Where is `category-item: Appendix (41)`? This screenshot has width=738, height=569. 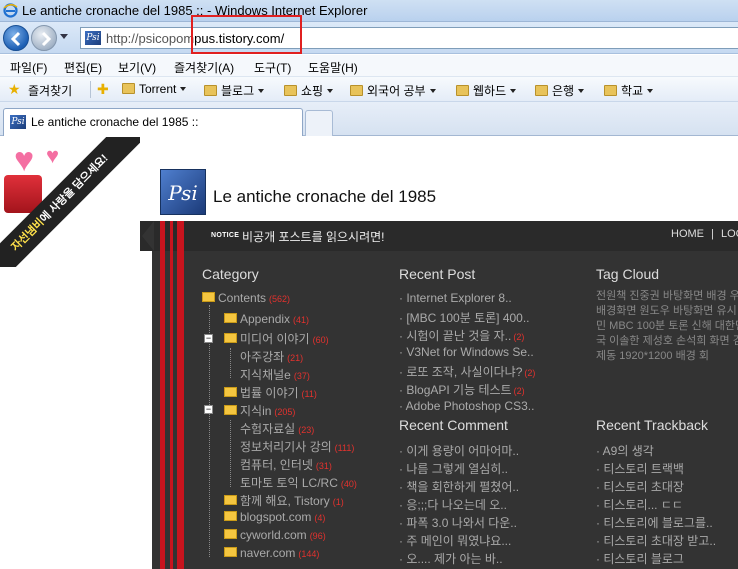
category-item: Appendix (41) is located at coordinates (266, 319).